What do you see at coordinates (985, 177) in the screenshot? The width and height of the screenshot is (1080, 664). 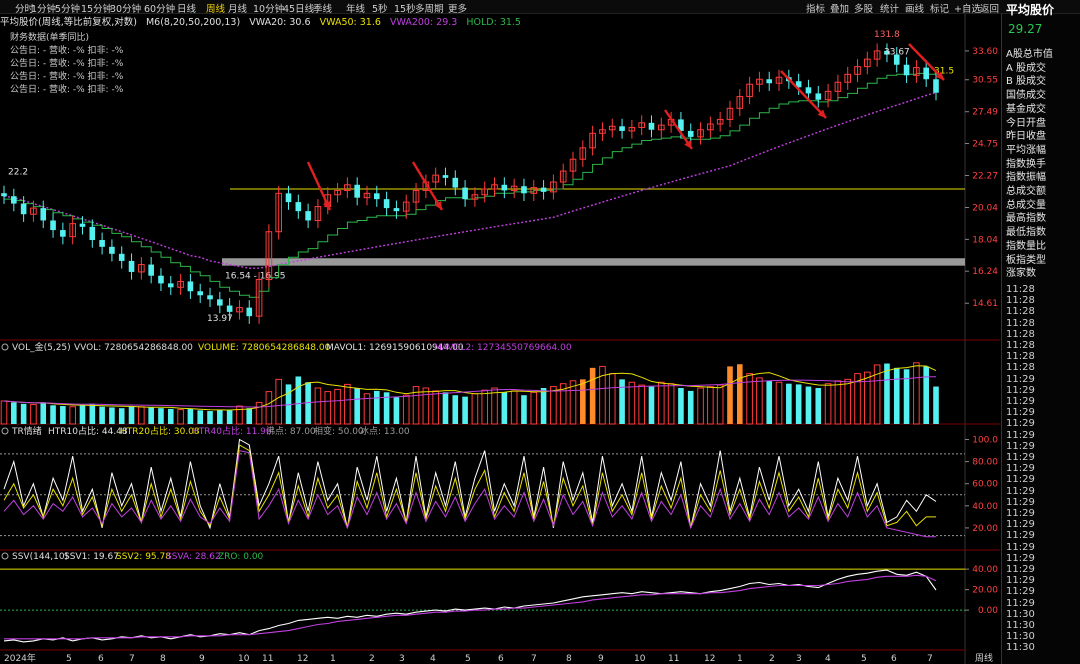 I see `price-tick-label: 22.27` at bounding box center [985, 177].